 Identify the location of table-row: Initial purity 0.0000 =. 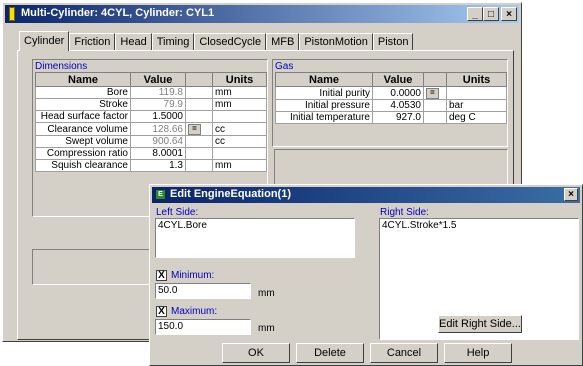
(391, 93).